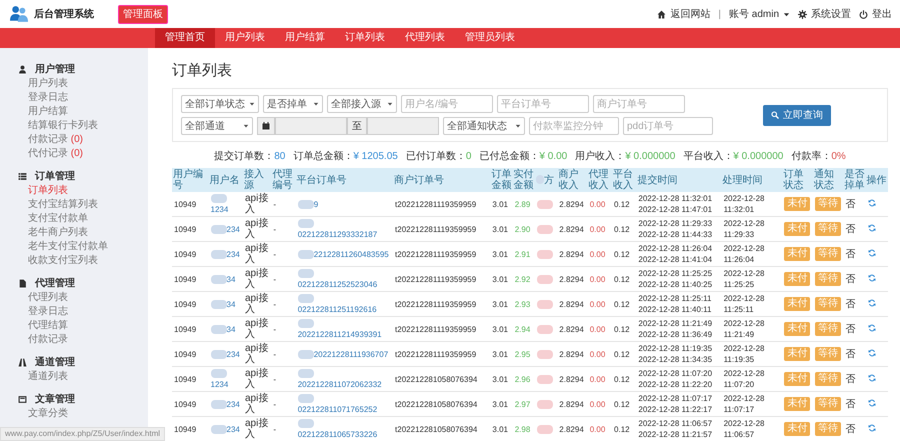  I want to click on nav-tab: 用户列表, so click(245, 38).